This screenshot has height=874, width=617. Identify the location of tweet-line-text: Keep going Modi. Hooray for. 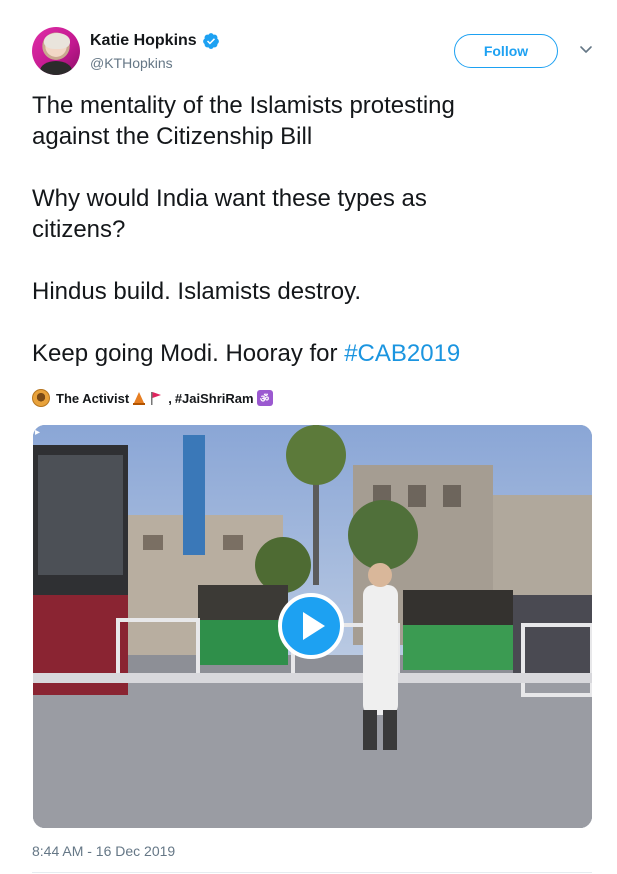
(188, 353).